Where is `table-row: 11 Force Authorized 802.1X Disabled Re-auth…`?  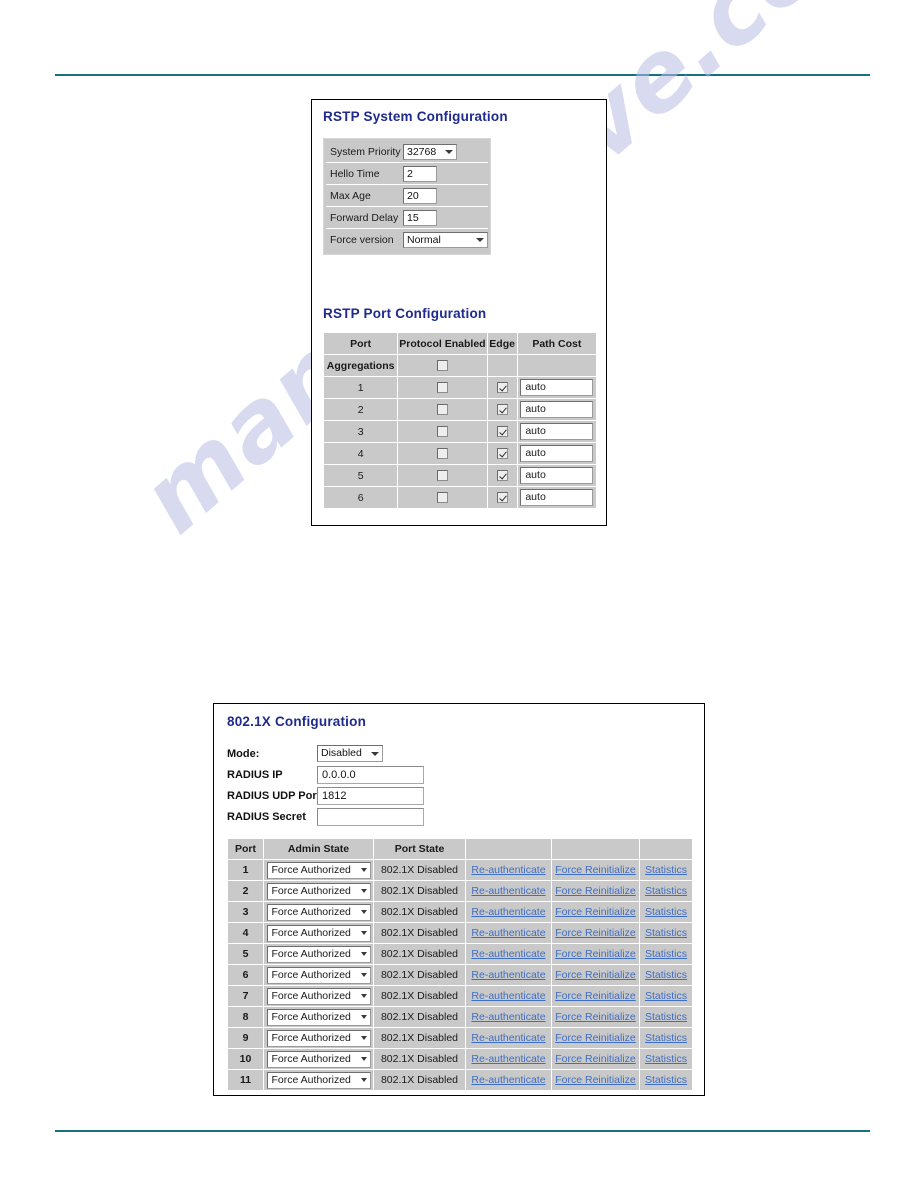 table-row: 11 Force Authorized 802.1X Disabled Re-auth… is located at coordinates (460, 1080).